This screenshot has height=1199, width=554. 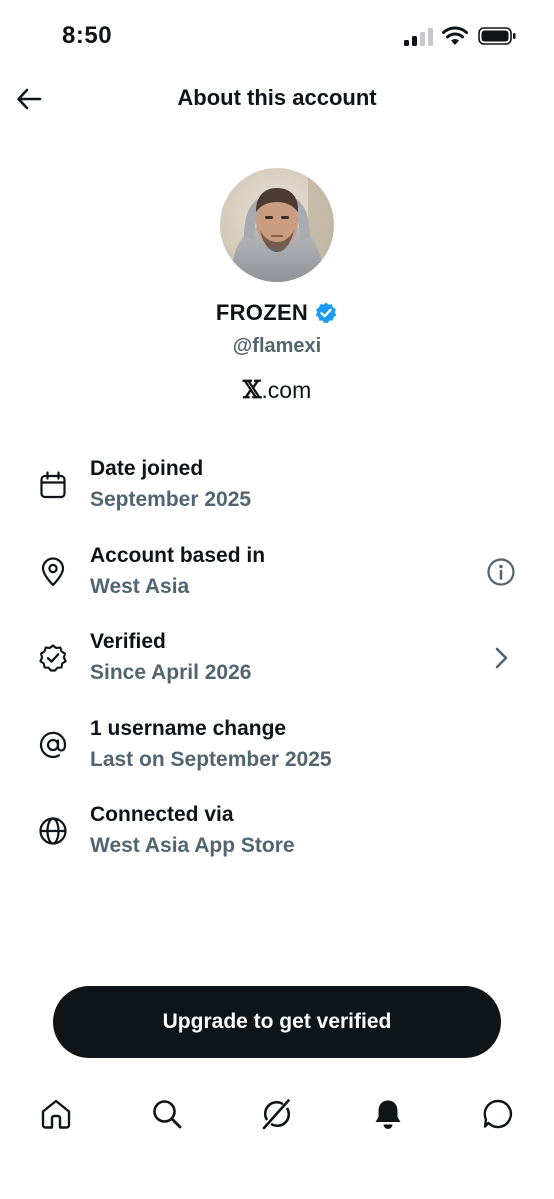 What do you see at coordinates (388, 1114) in the screenshot?
I see `notifications-icon` at bounding box center [388, 1114].